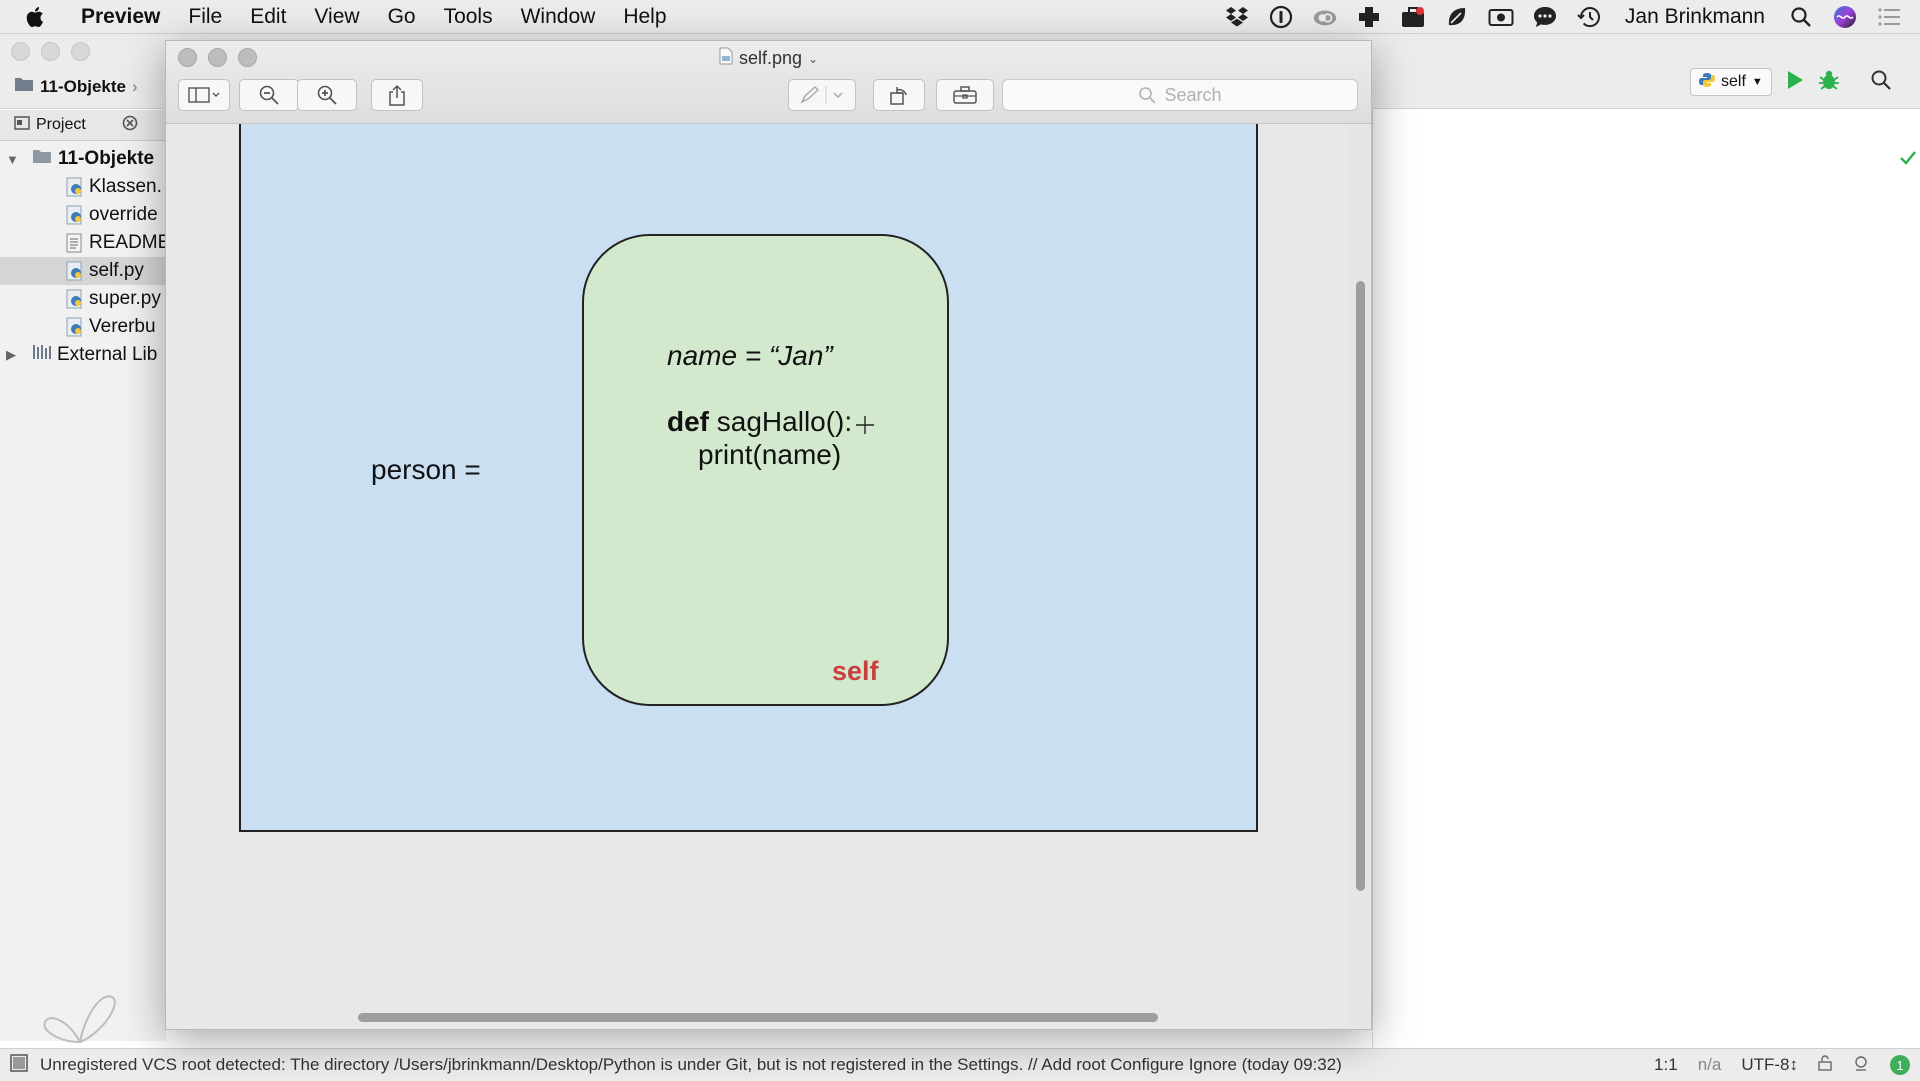  I want to click on share-icon, so click(397, 95).